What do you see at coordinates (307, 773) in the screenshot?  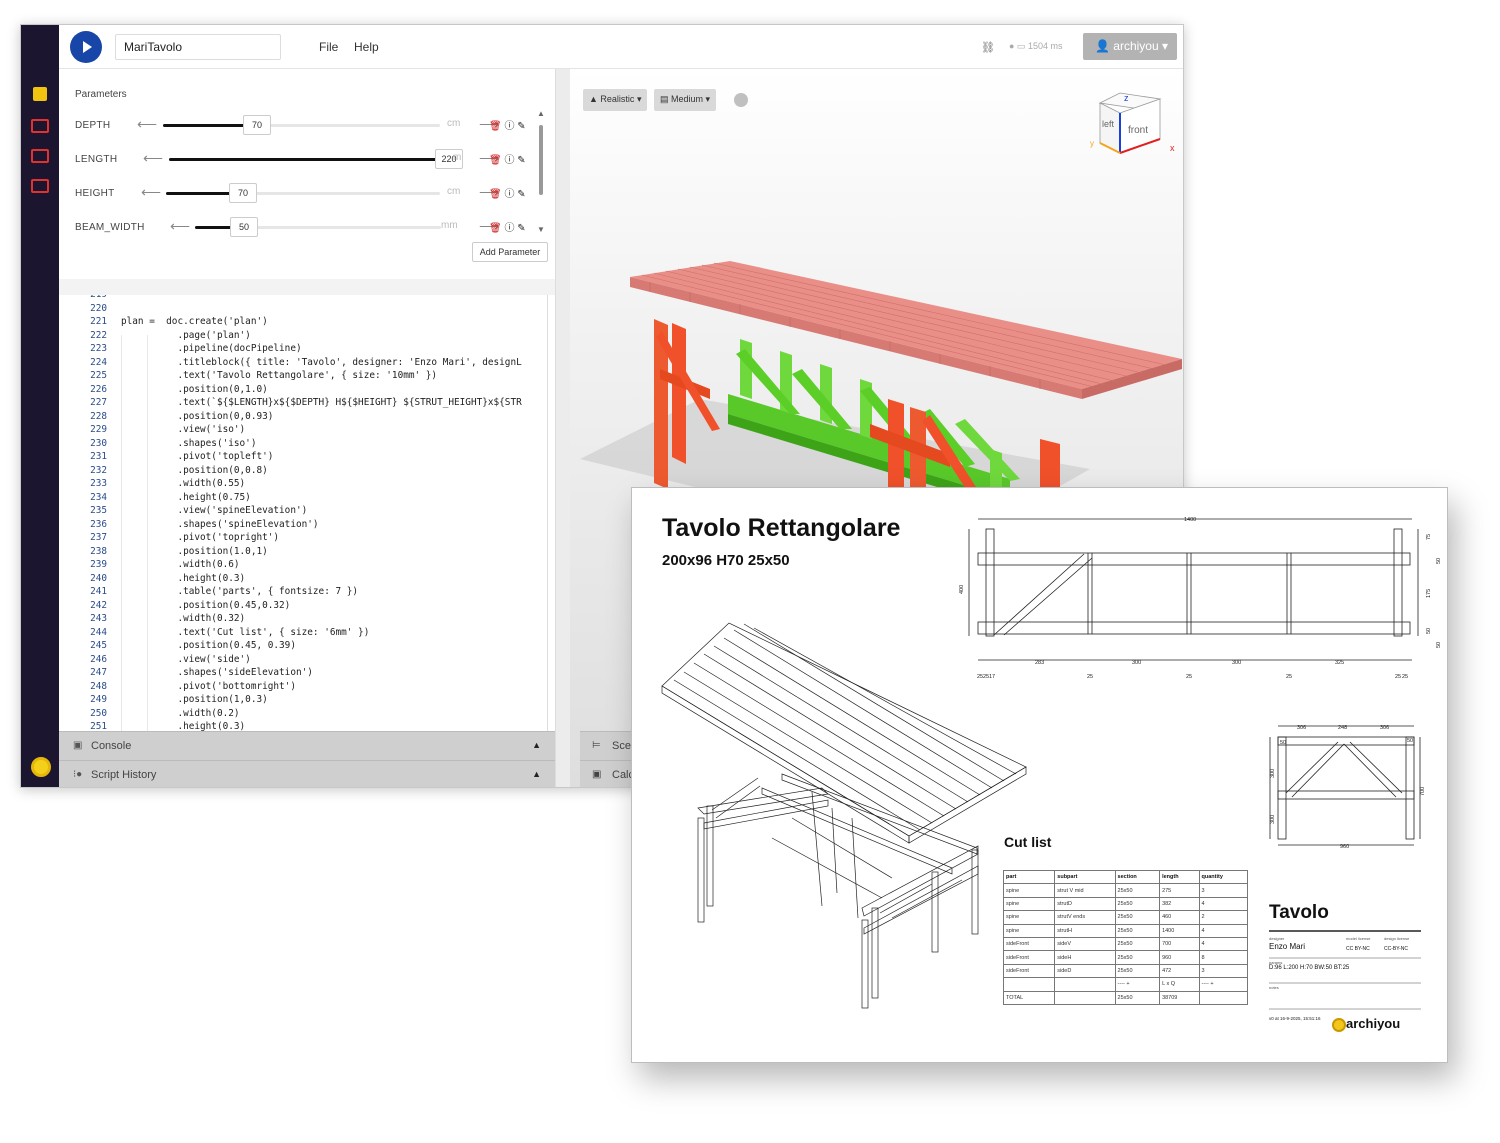 I see `script-history-bar: ⁝● Script History ▲` at bounding box center [307, 773].